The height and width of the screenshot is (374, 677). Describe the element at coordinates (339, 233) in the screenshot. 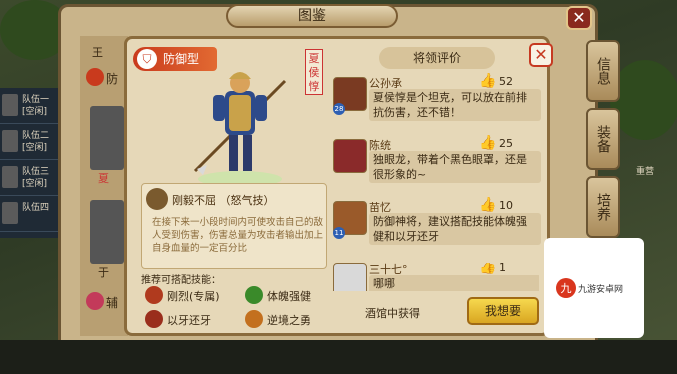

I see `level-badge: 11` at that location.